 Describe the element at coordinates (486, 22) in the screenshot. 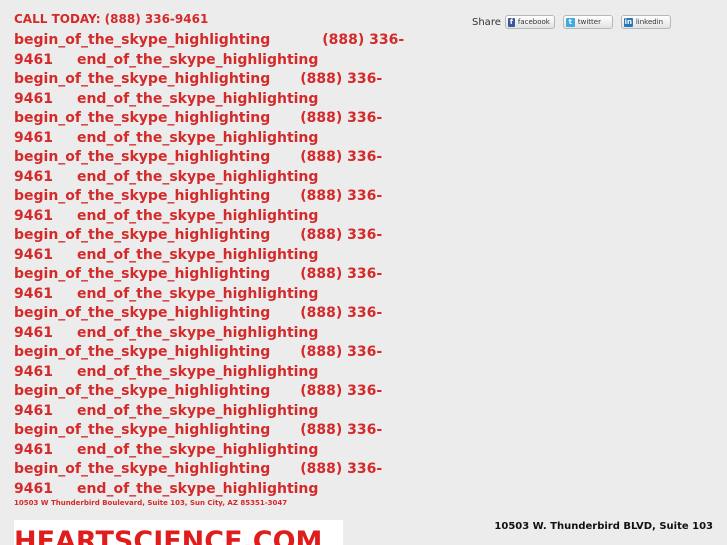

I see `share-label: Share` at that location.